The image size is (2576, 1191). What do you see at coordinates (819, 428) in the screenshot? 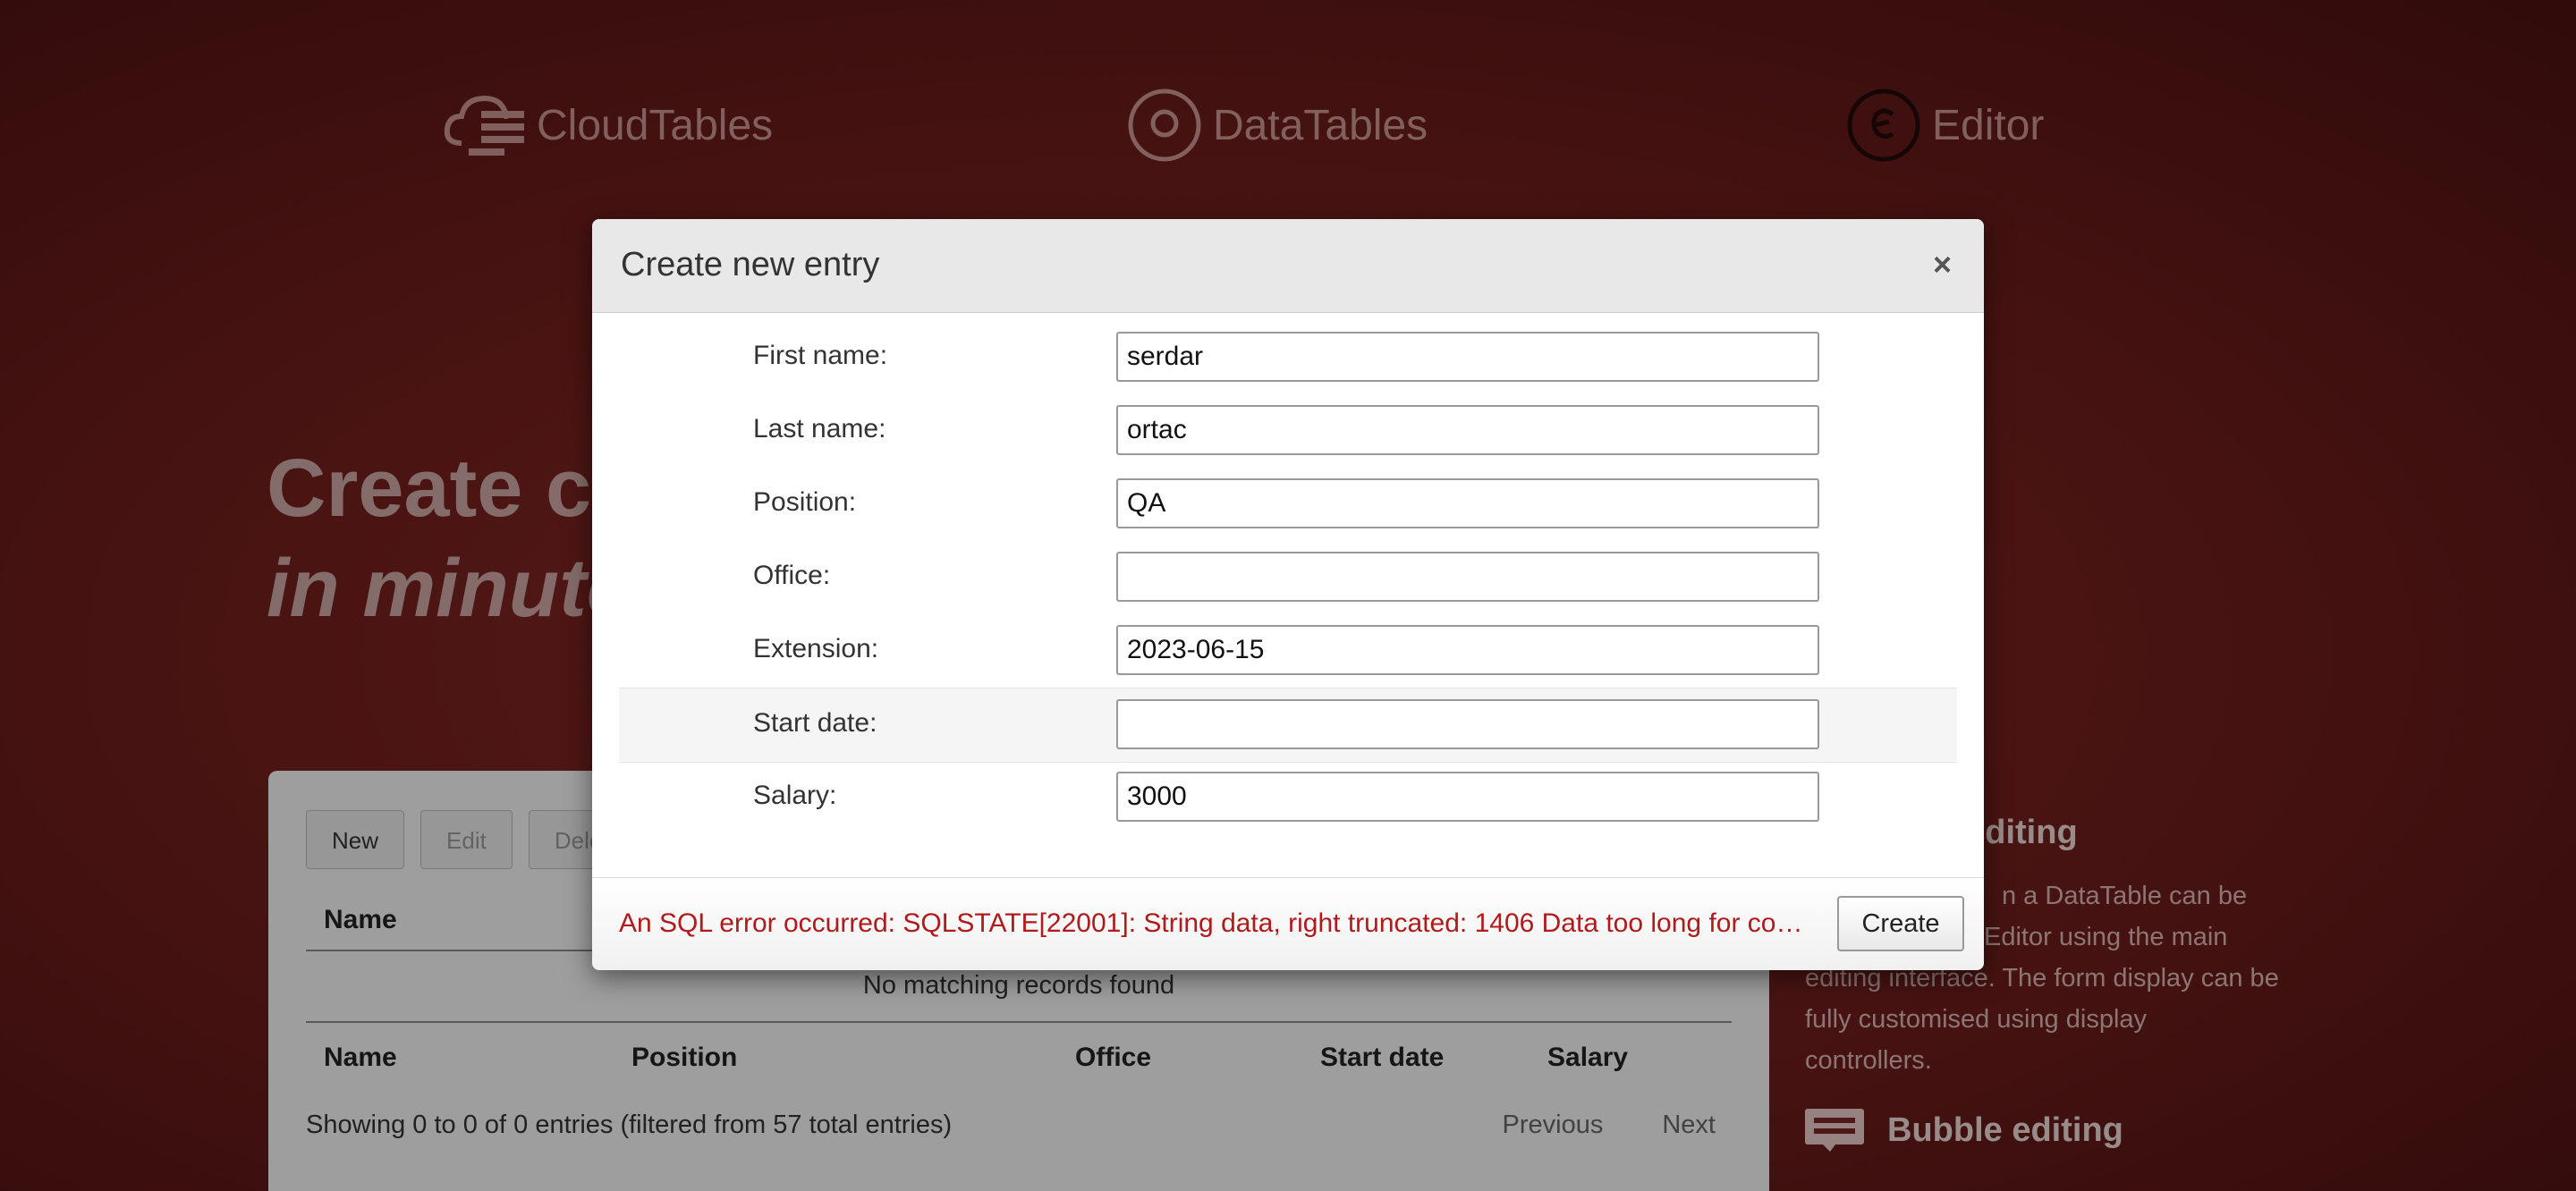
I see `last-name-label: Last name:` at bounding box center [819, 428].